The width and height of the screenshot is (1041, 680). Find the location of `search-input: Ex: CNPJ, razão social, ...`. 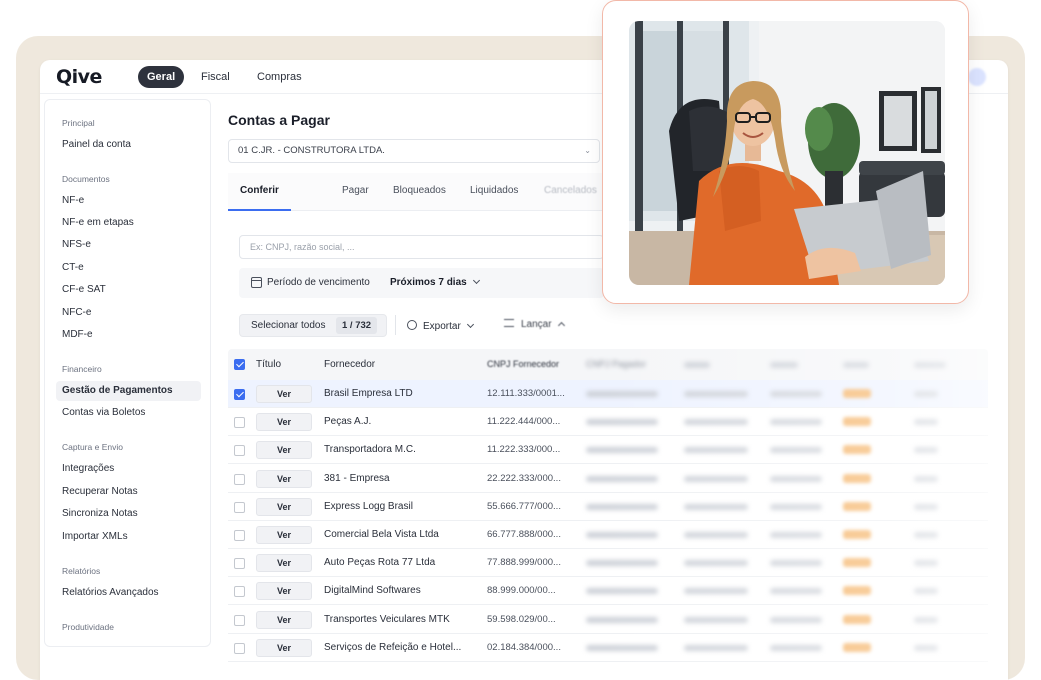

search-input: Ex: CNPJ, razão social, ... is located at coordinates (421, 247).